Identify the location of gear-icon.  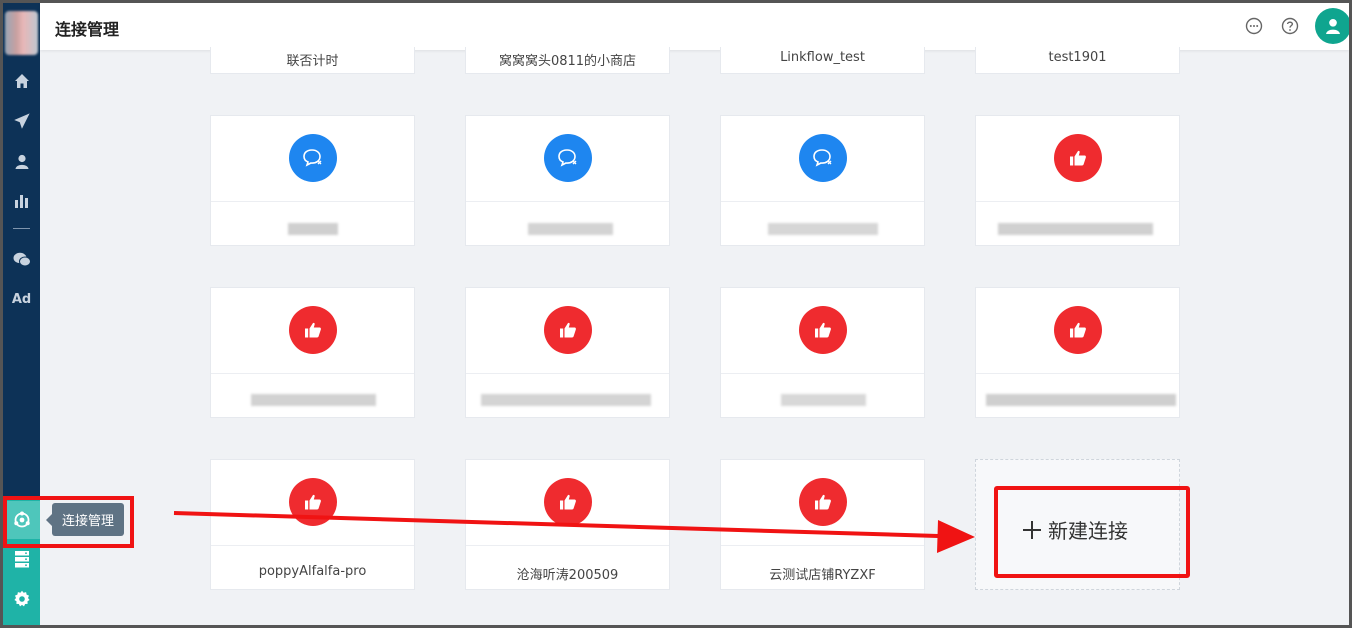
(21, 599).